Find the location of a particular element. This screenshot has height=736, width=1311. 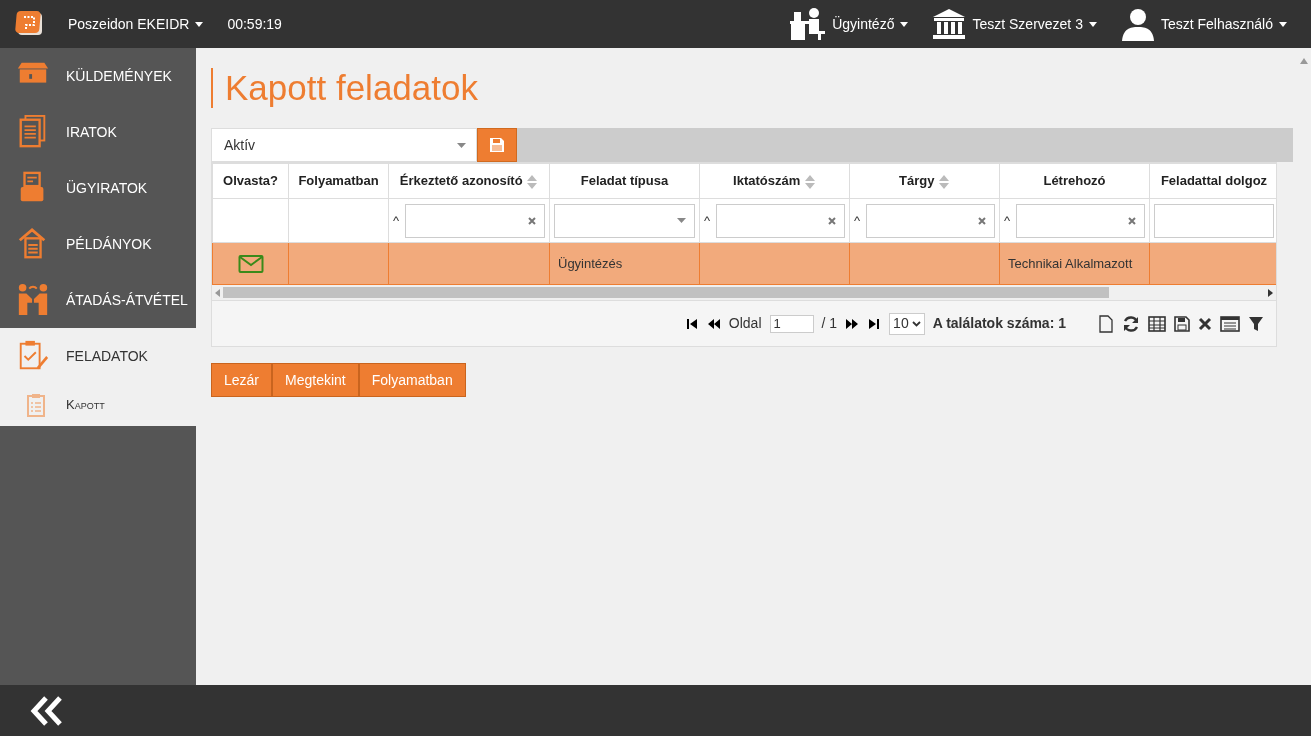

session-timer: 00:59:19 is located at coordinates (254, 24).